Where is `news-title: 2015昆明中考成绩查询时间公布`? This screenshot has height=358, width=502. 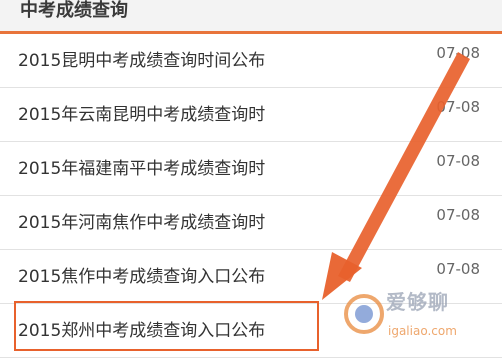
news-title: 2015昆明中考成绩查询时间公布 is located at coordinates (141, 58).